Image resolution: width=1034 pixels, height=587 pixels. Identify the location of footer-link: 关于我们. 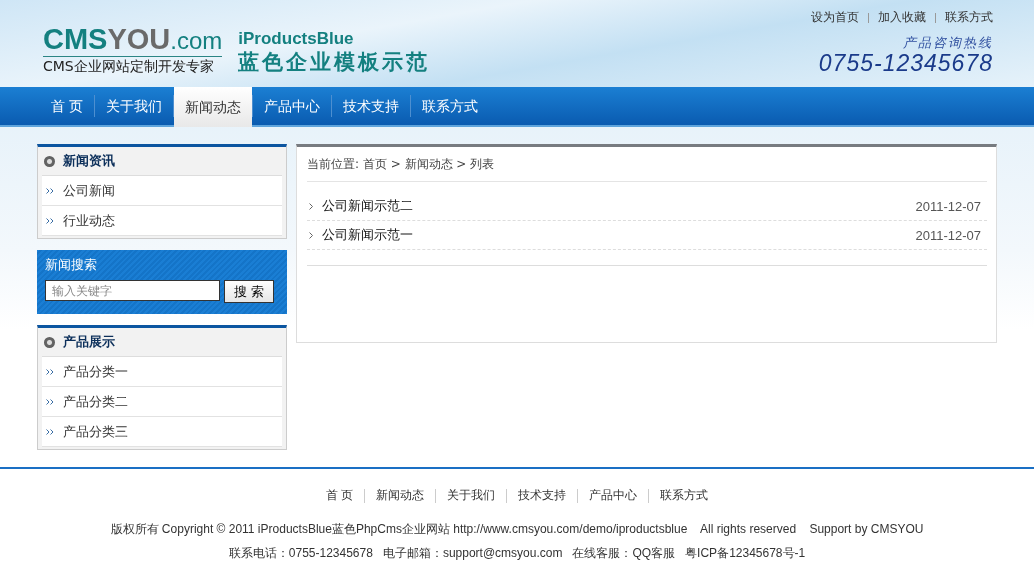
(471, 495).